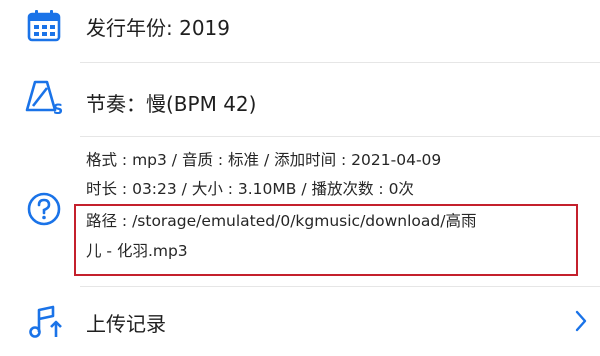  Describe the element at coordinates (44, 99) in the screenshot. I see `metronome-icon: S` at that location.